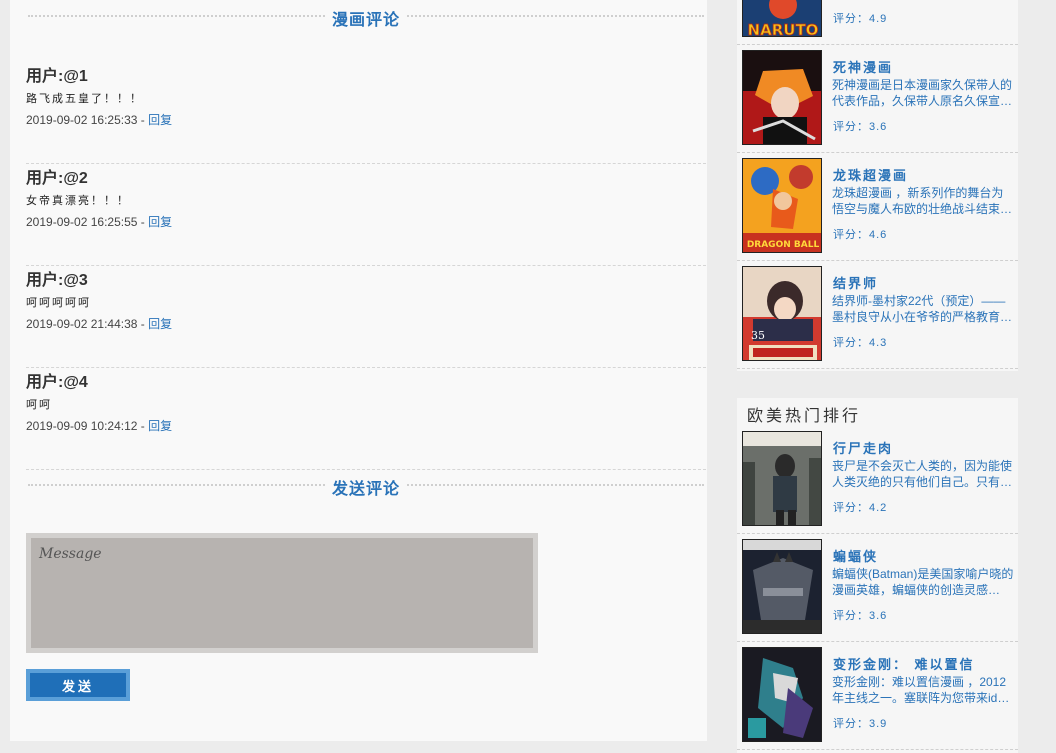 The image size is (1056, 753). Describe the element at coordinates (860, 235) in the screenshot. I see `rating-score: 评分：4.6` at that location.